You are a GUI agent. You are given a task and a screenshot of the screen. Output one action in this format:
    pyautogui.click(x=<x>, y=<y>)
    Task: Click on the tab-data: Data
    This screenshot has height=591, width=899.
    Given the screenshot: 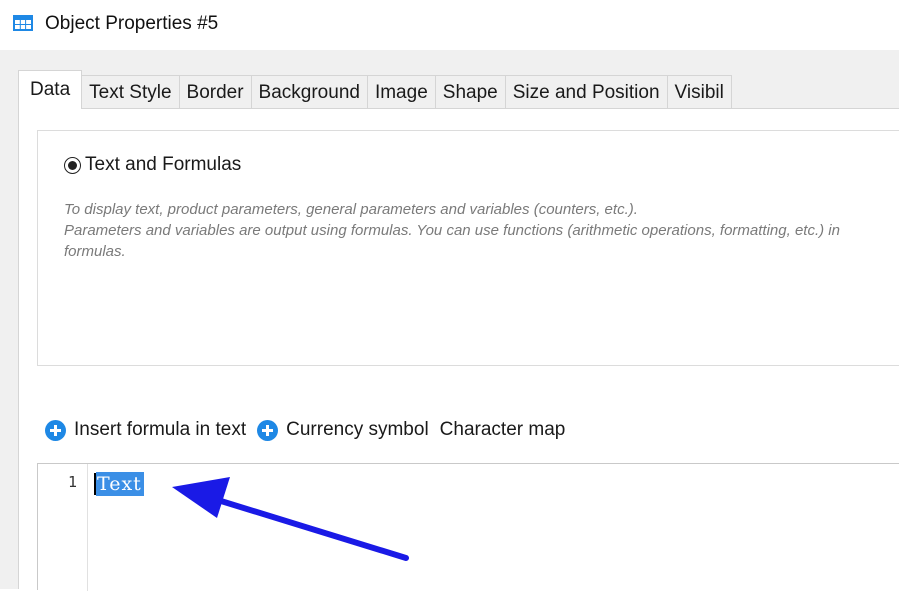 What is the action you would take?
    pyautogui.click(x=50, y=89)
    